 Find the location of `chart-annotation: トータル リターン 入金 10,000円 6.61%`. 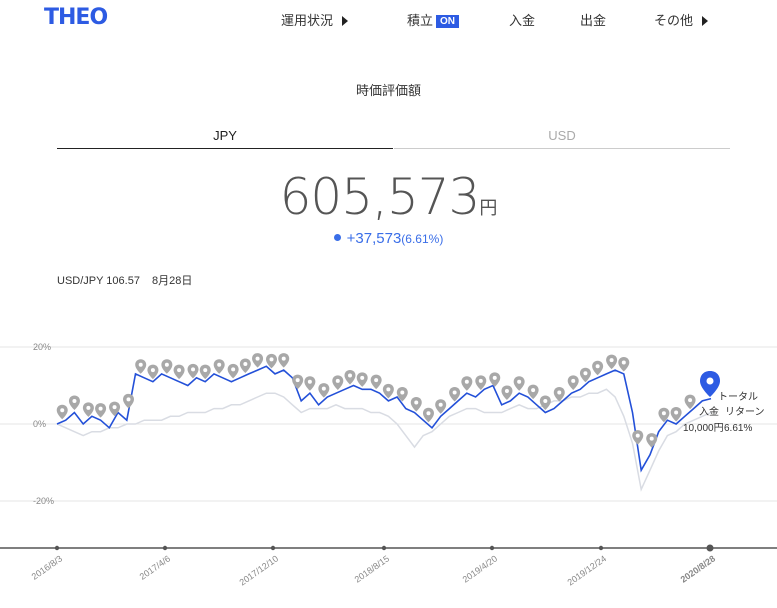

chart-annotation: トータル リターン 入金 10,000円 6.61% is located at coordinates (724, 412).